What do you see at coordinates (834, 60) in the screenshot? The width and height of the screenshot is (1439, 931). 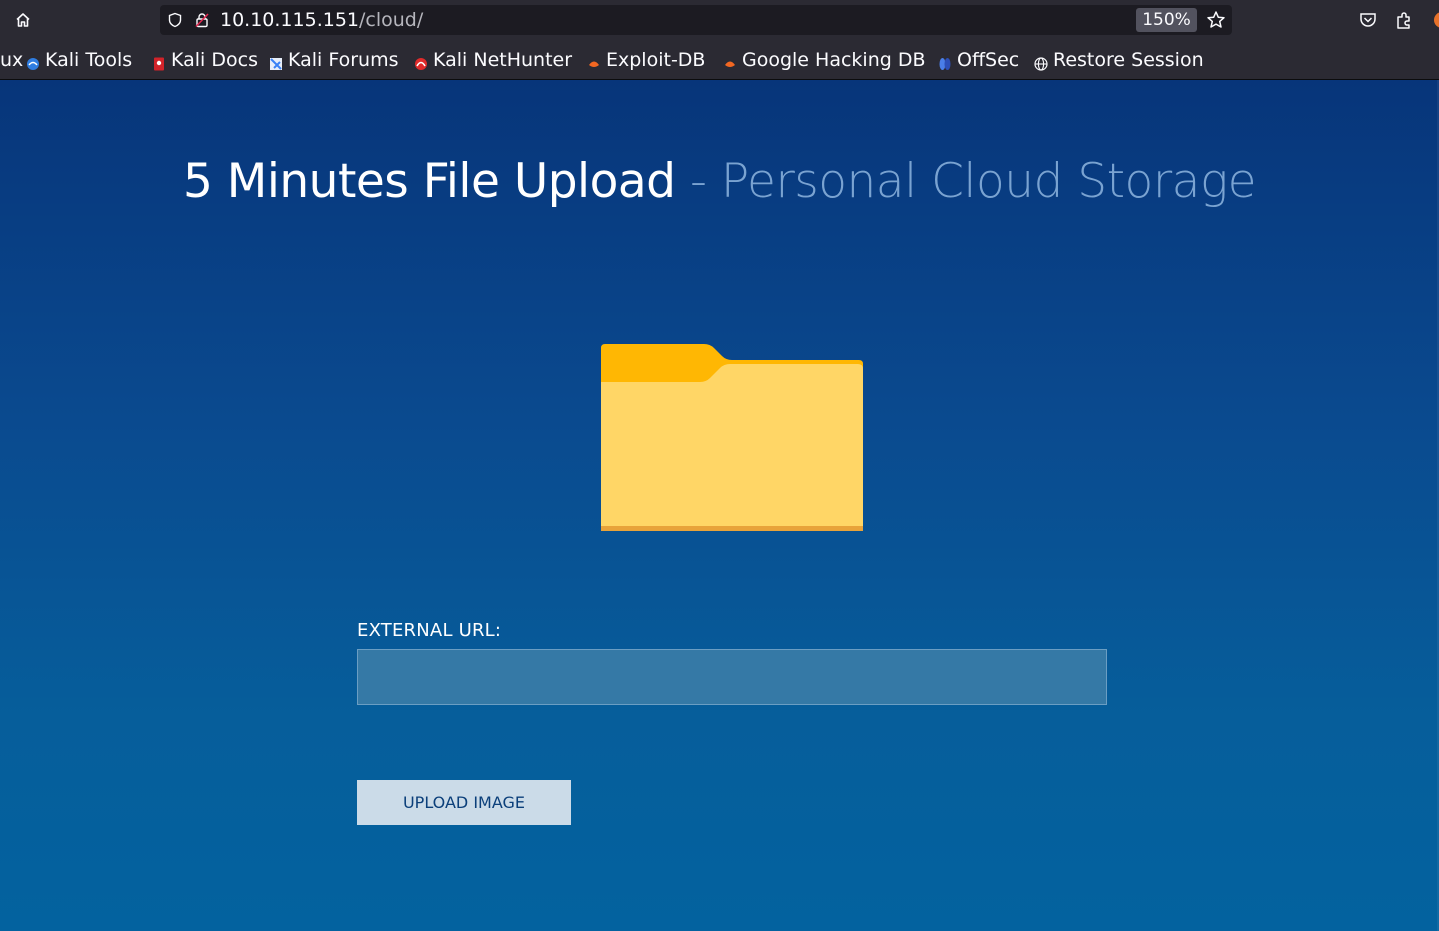 I see `bookmark-label: Google Hacking DB` at bounding box center [834, 60].